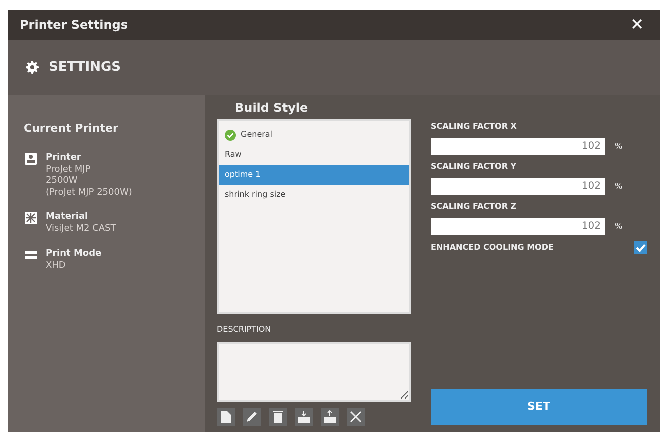 This screenshot has width=668, height=432. What do you see at coordinates (62, 182) in the screenshot?
I see `info-value: 2500W` at bounding box center [62, 182].